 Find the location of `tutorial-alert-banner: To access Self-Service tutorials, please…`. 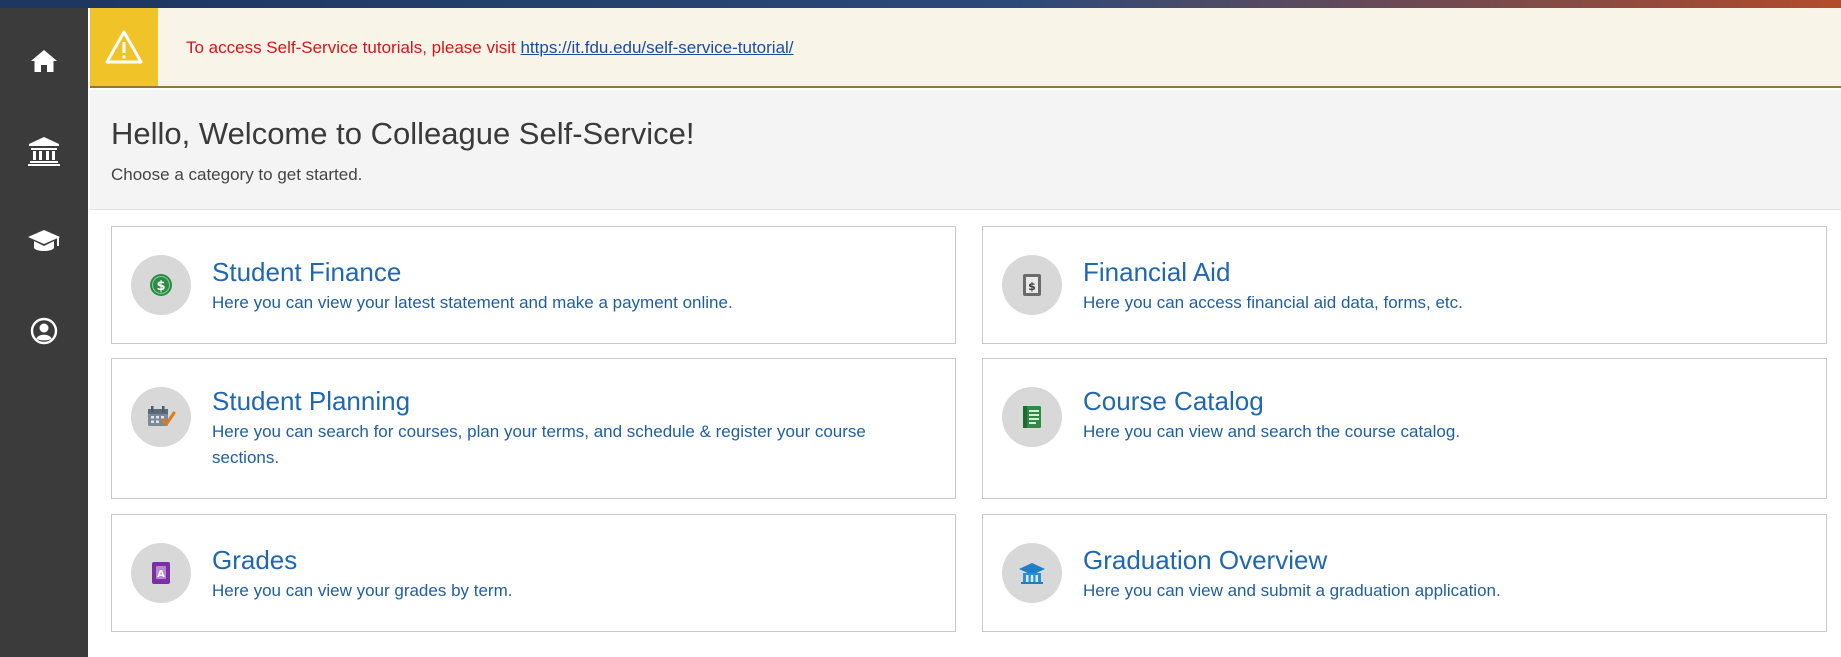

tutorial-alert-banner: To access Self-Service tutorials, please… is located at coordinates (965, 48).